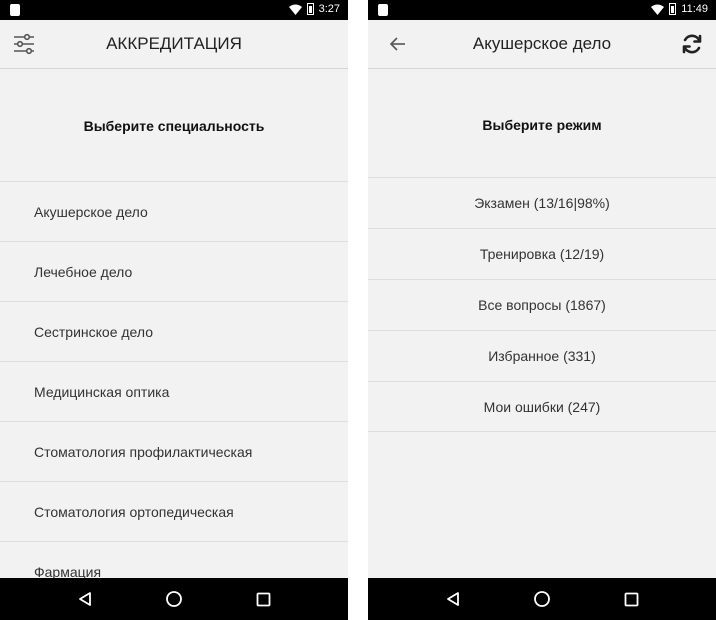 The width and height of the screenshot is (716, 620). I want to click on list-item-2: Все вопросы (1867), so click(542, 304).